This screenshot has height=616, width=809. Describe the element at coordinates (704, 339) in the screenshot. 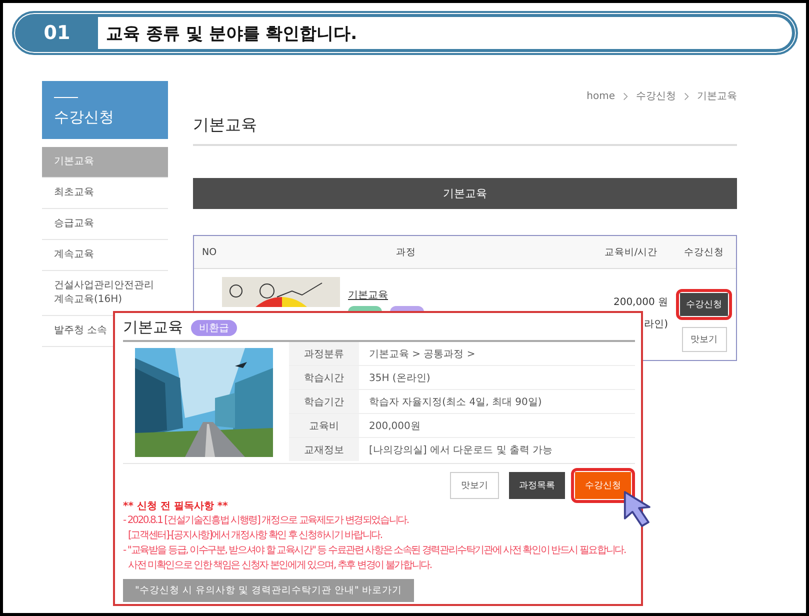

I see `preview-button: 맛보기` at that location.